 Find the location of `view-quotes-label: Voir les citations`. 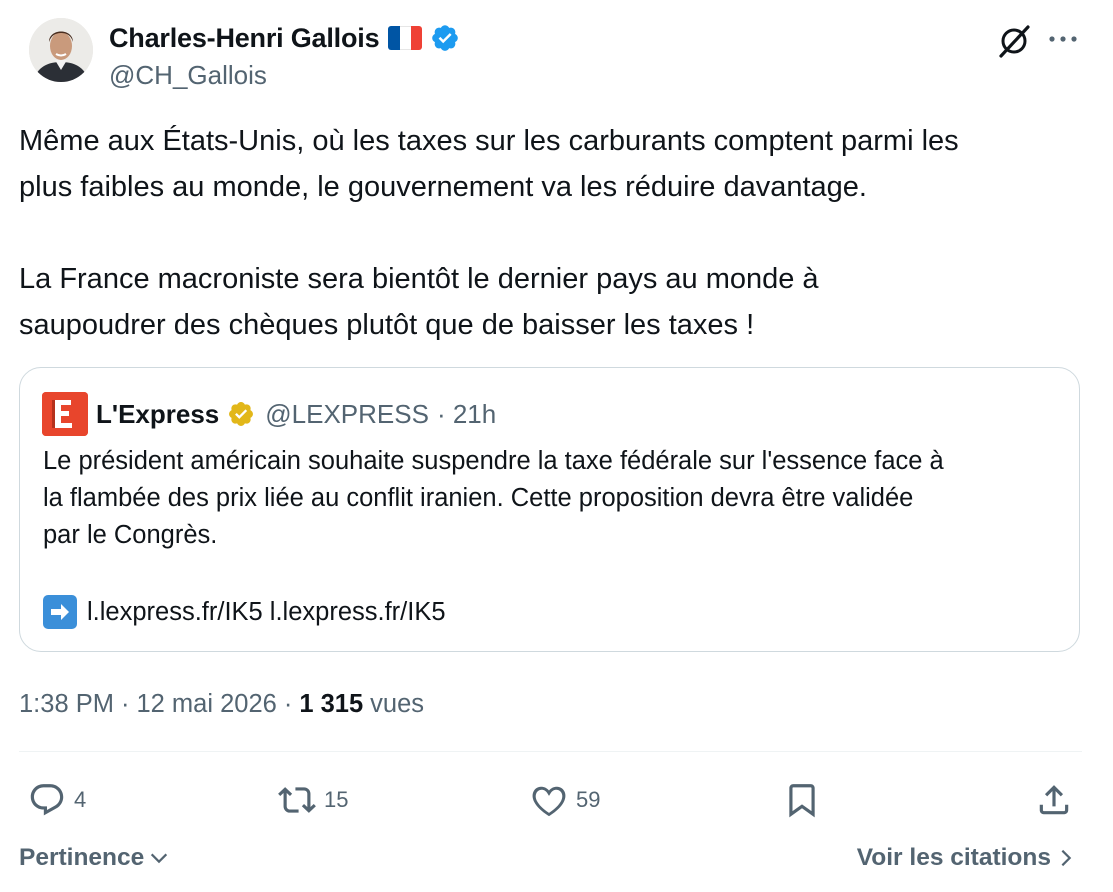

view-quotes-label: Voir les citations is located at coordinates (953, 857).